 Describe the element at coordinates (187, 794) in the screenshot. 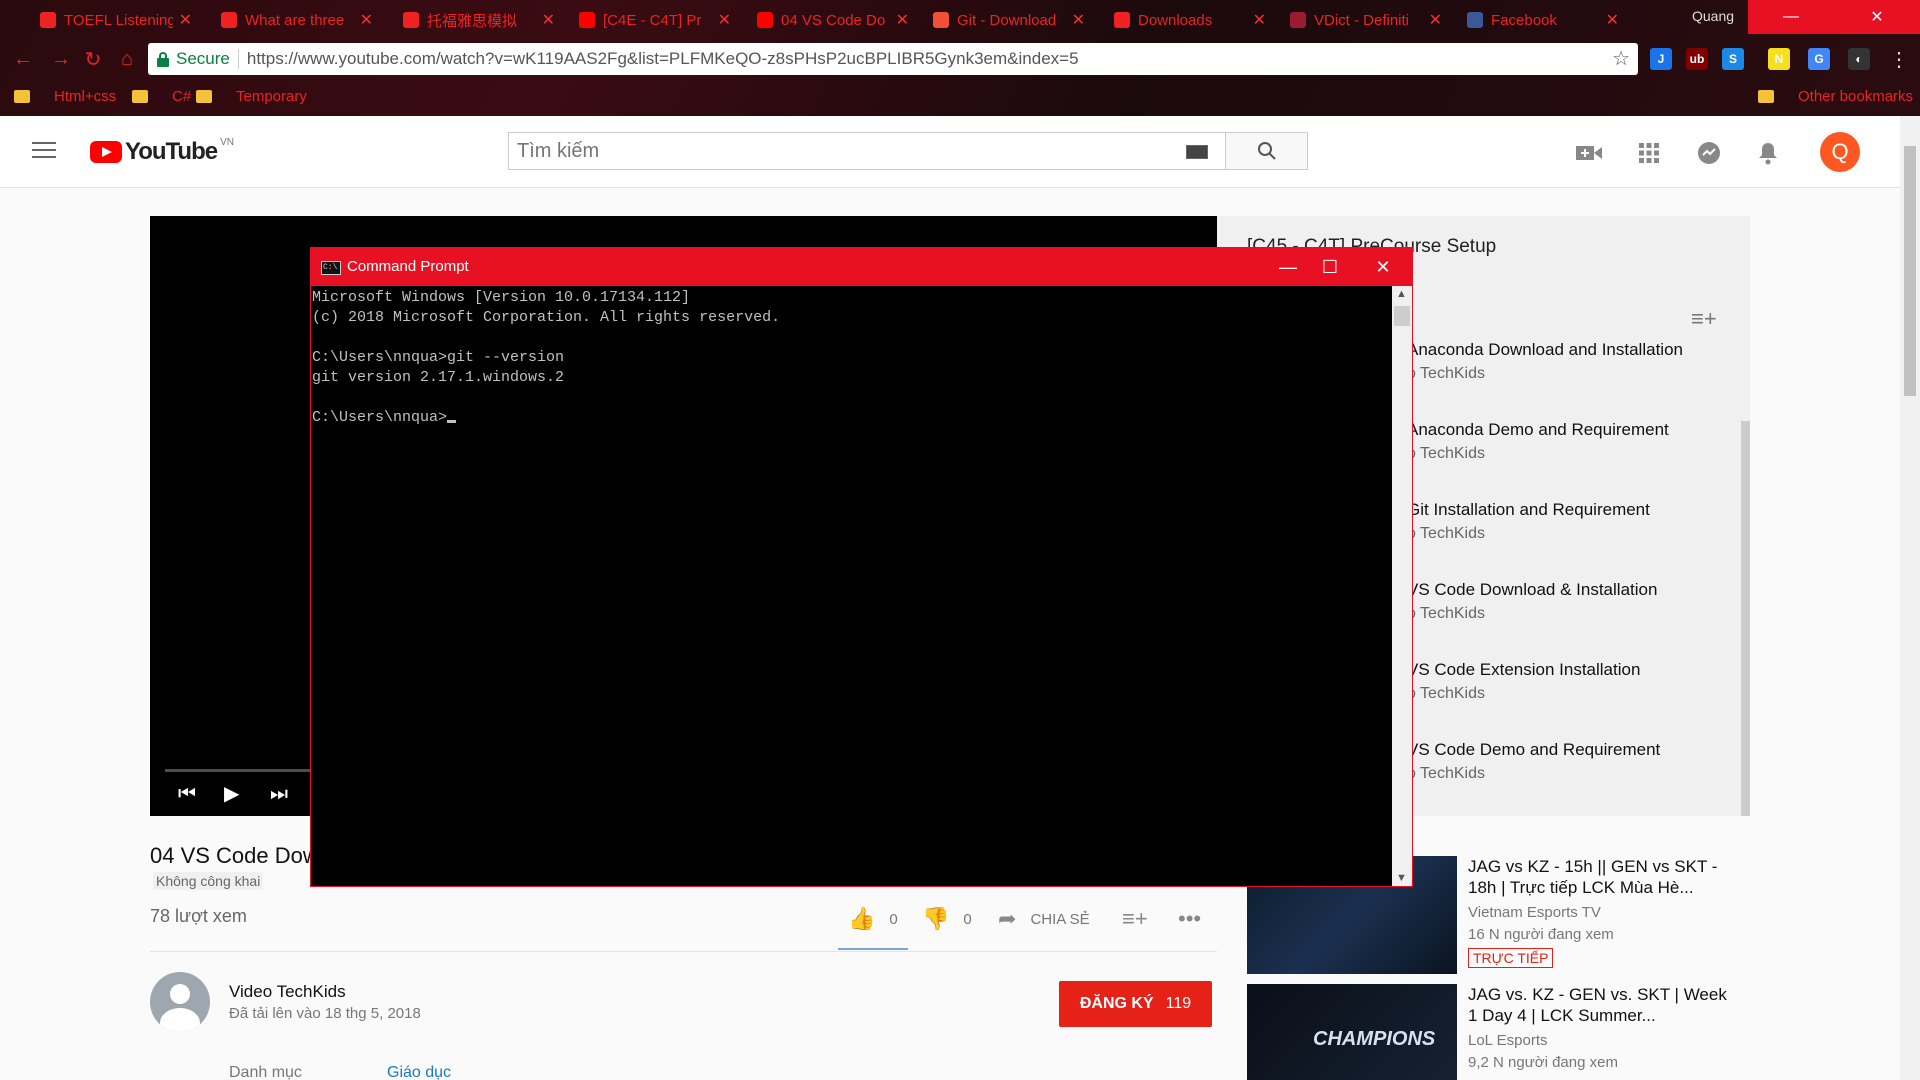

I see `previous-video-icon: ⏮` at that location.